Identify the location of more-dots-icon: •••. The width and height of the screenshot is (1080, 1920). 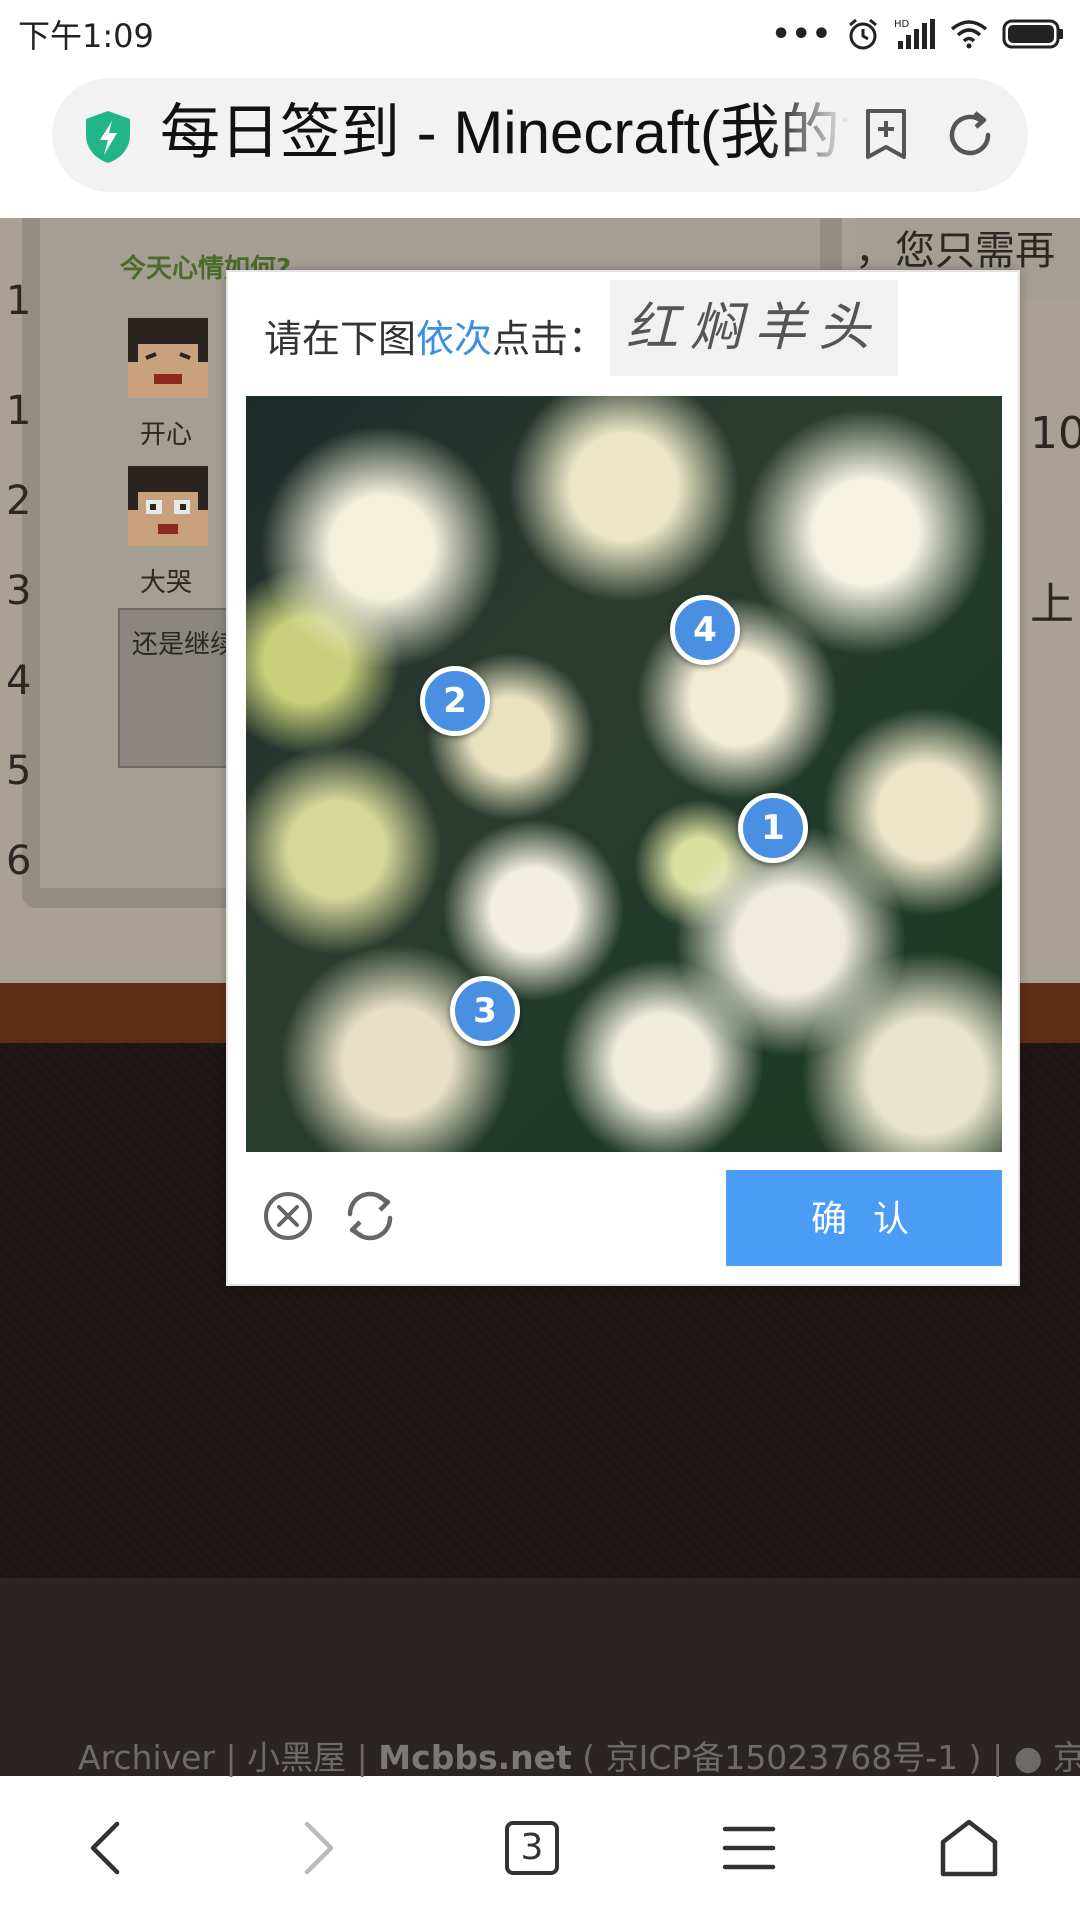
(801, 34).